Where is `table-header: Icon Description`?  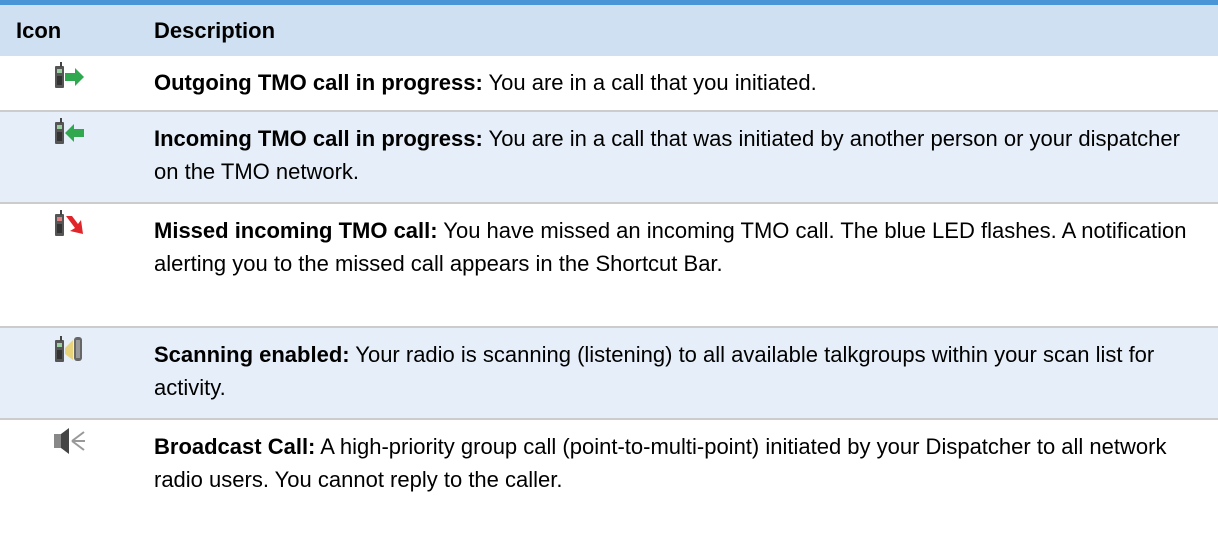
table-header: Icon Description is located at coordinates (609, 30).